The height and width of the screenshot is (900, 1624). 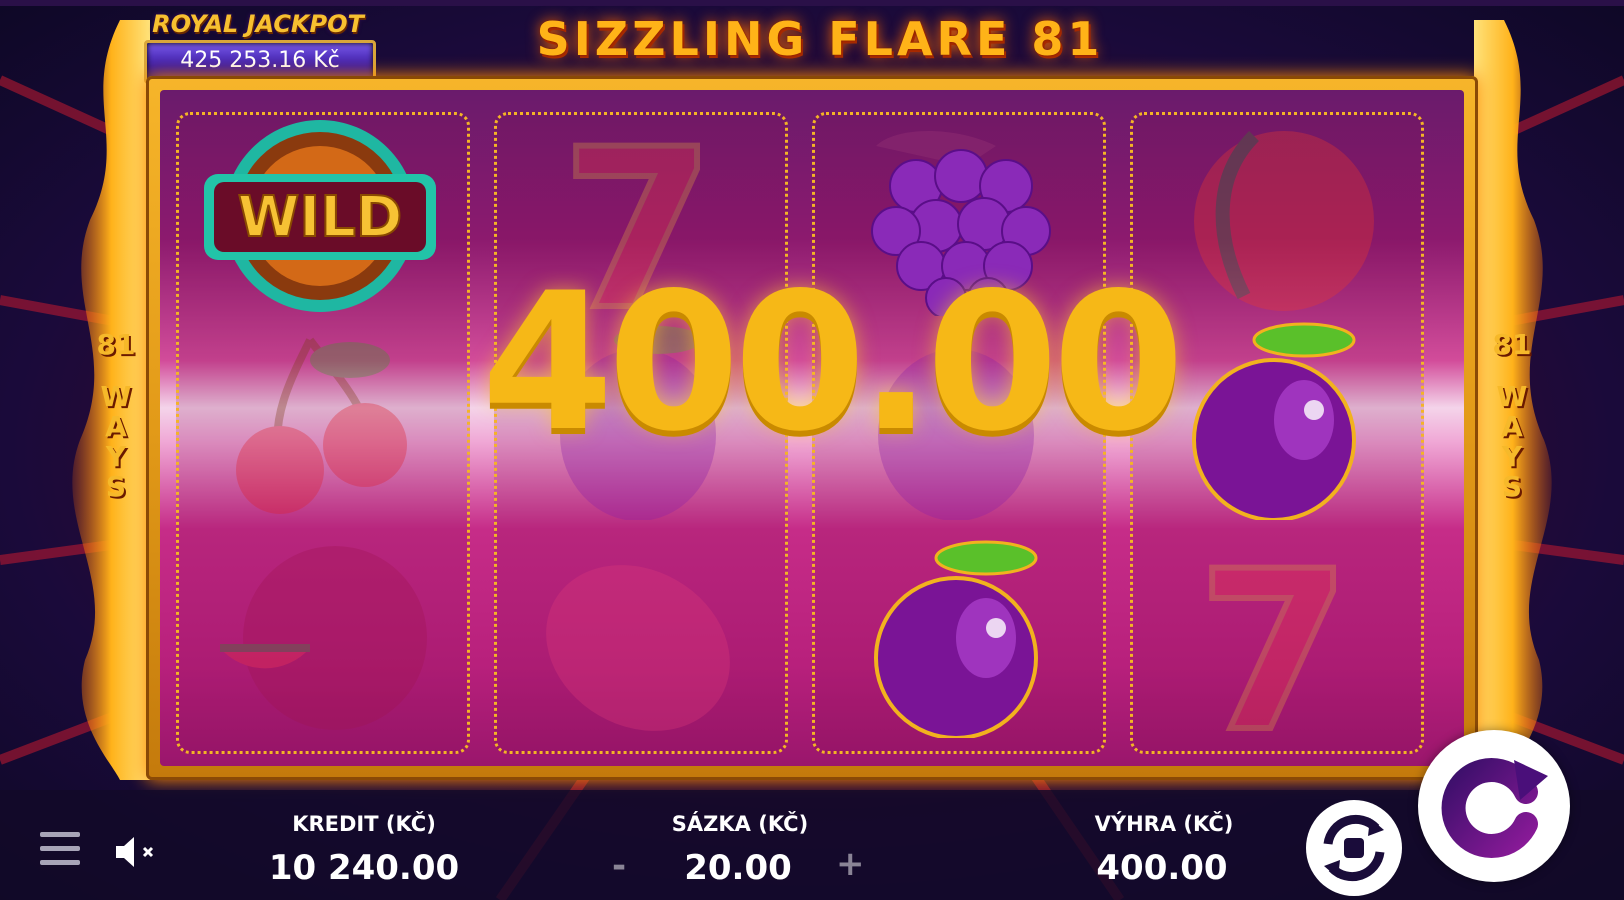 I want to click on bet-label: SÁZKA (KČ), so click(x=740, y=824).